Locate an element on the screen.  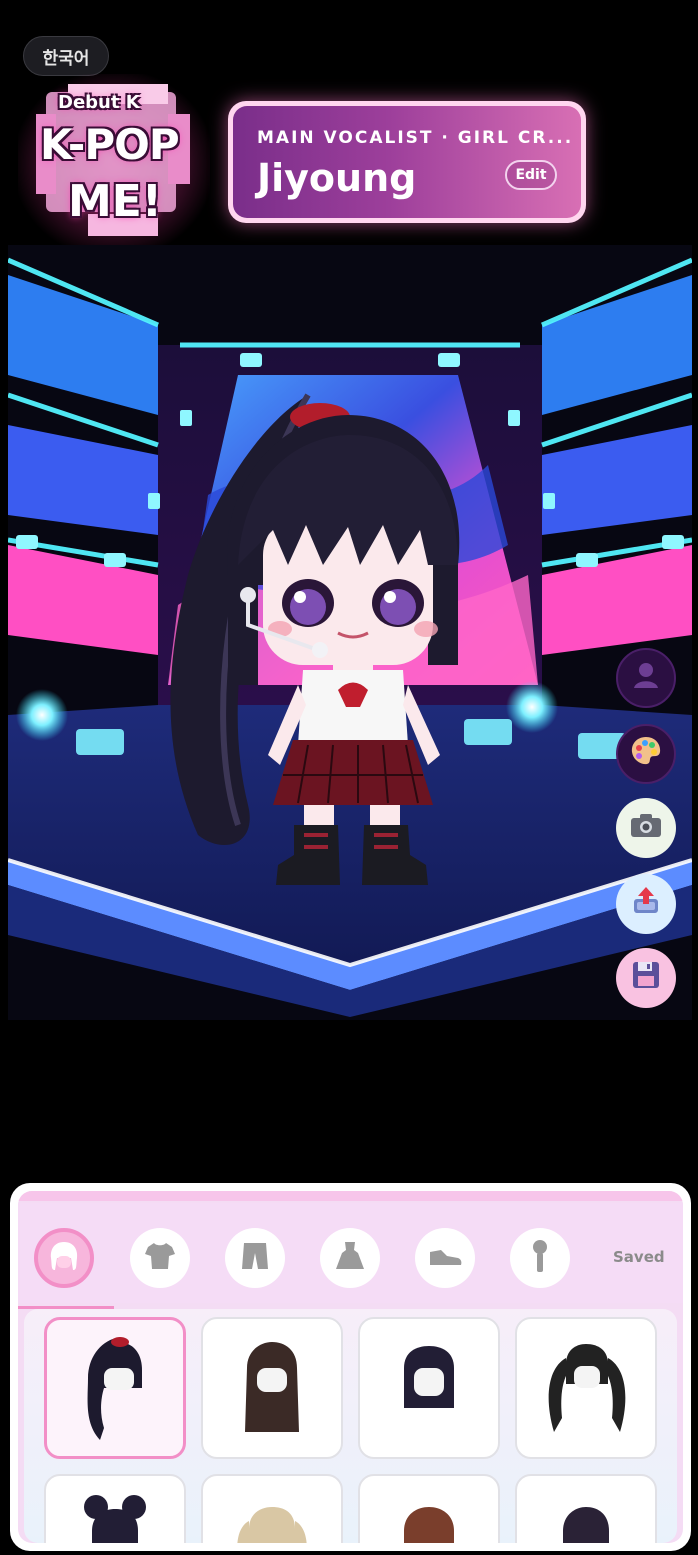
camera-icon is located at coordinates (646, 828).